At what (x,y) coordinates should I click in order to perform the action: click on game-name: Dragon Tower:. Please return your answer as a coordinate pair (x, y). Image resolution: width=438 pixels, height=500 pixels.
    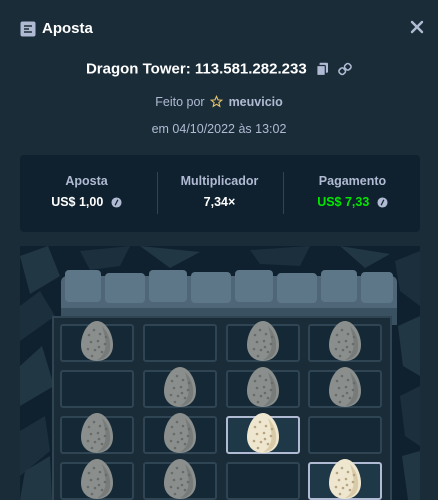
    Looking at the image, I should click on (138, 69).